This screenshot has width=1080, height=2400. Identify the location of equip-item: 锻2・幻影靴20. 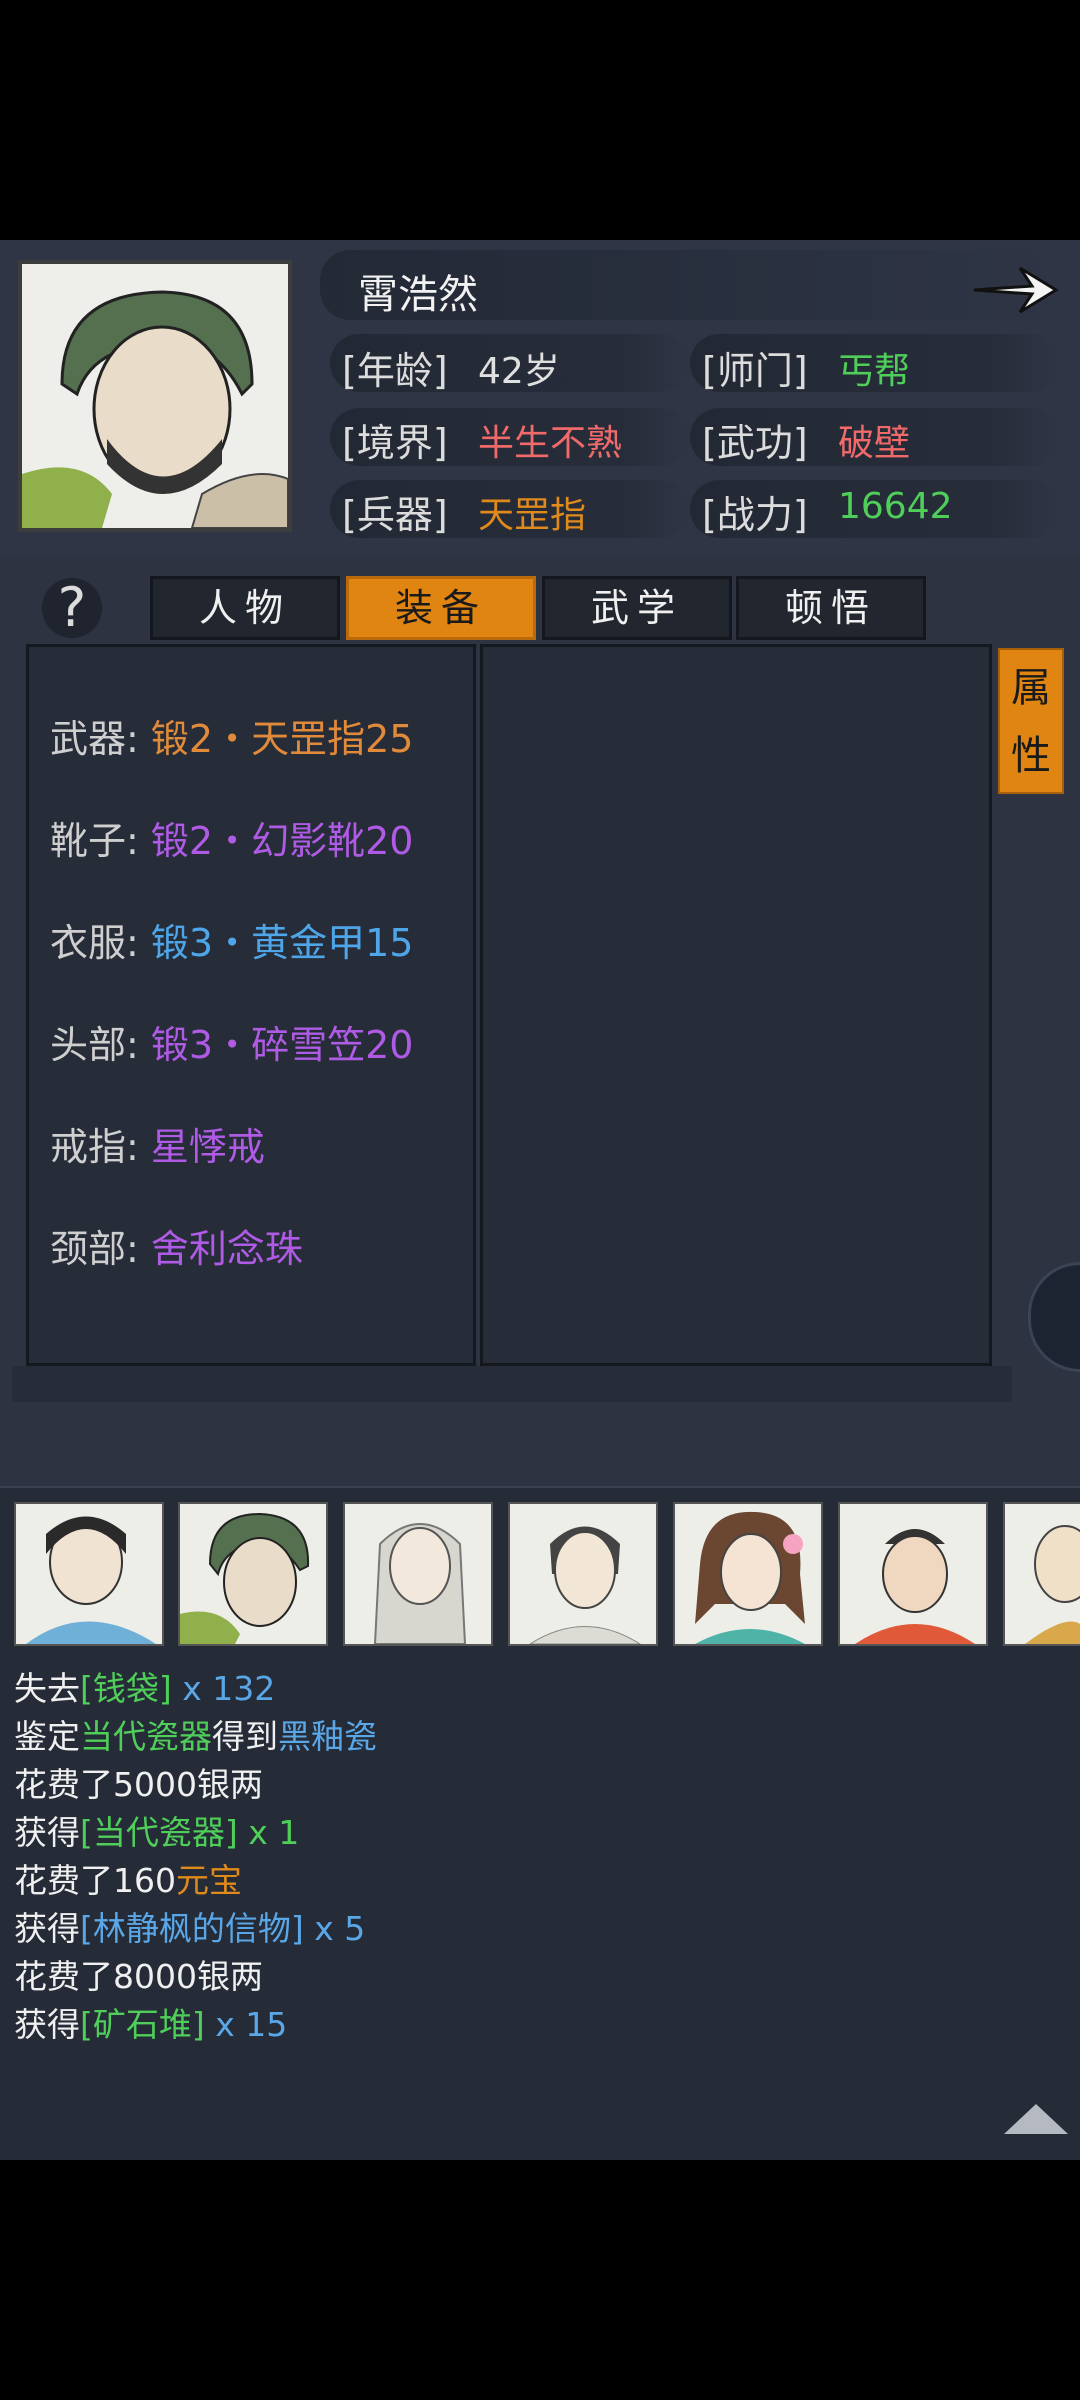
(282, 841).